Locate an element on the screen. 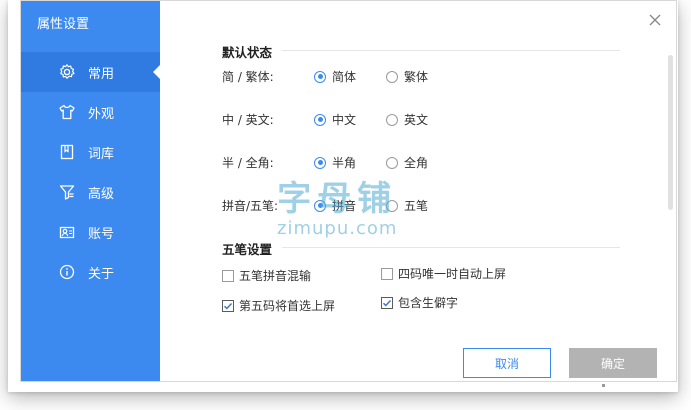  section-title-wubi: 五笔设置 is located at coordinates (247, 249).